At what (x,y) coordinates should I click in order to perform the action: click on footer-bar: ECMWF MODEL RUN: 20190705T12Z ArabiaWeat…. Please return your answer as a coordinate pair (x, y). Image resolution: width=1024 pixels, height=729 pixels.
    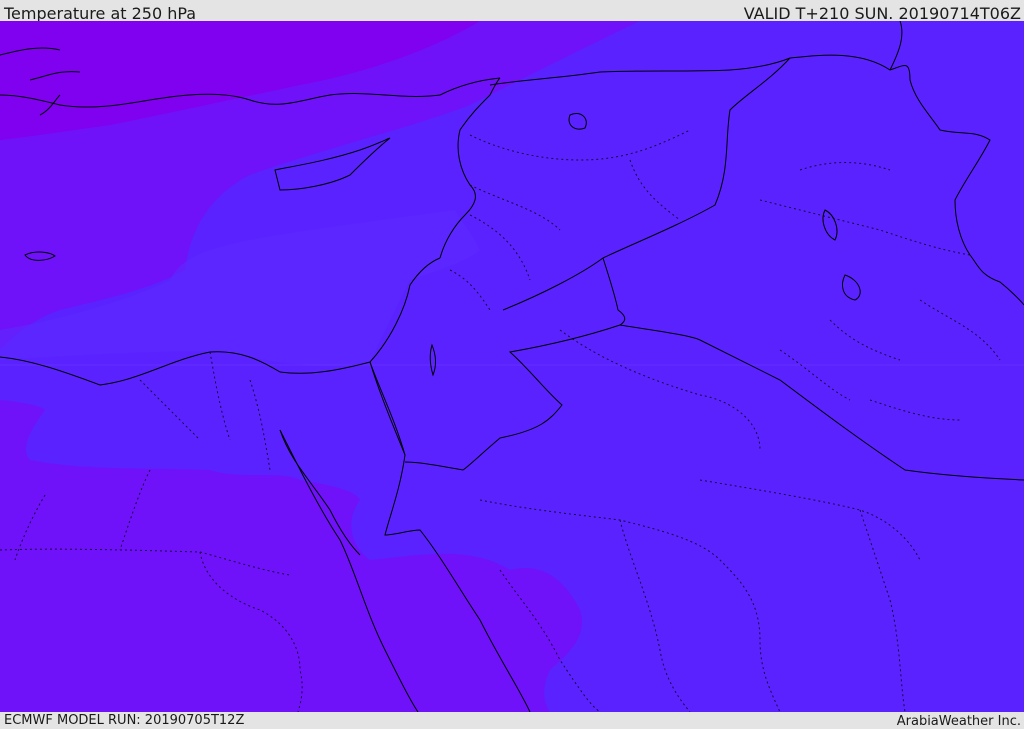
    Looking at the image, I should click on (512, 720).